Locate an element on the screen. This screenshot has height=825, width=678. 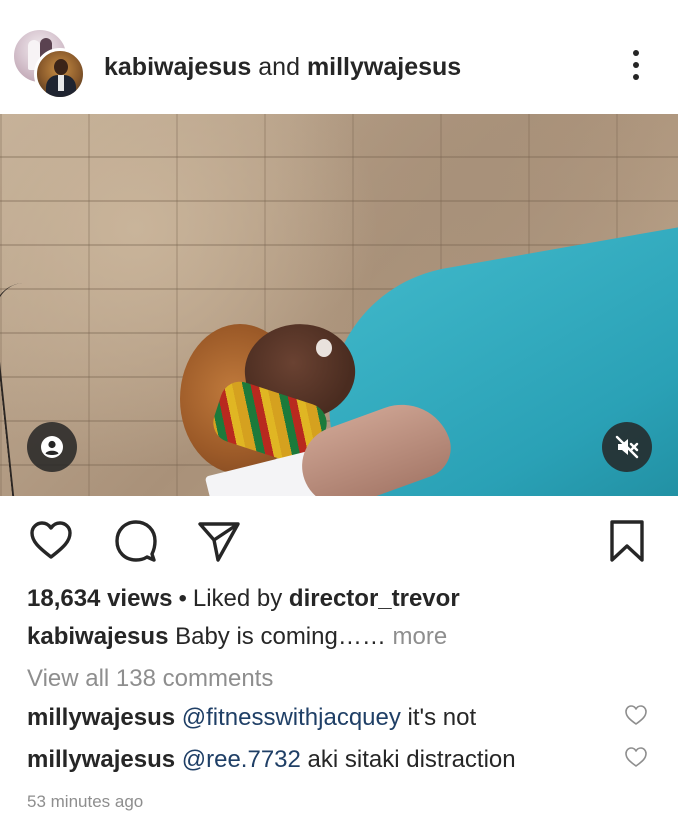
liked-by-label: Liked by is located at coordinates (237, 598).